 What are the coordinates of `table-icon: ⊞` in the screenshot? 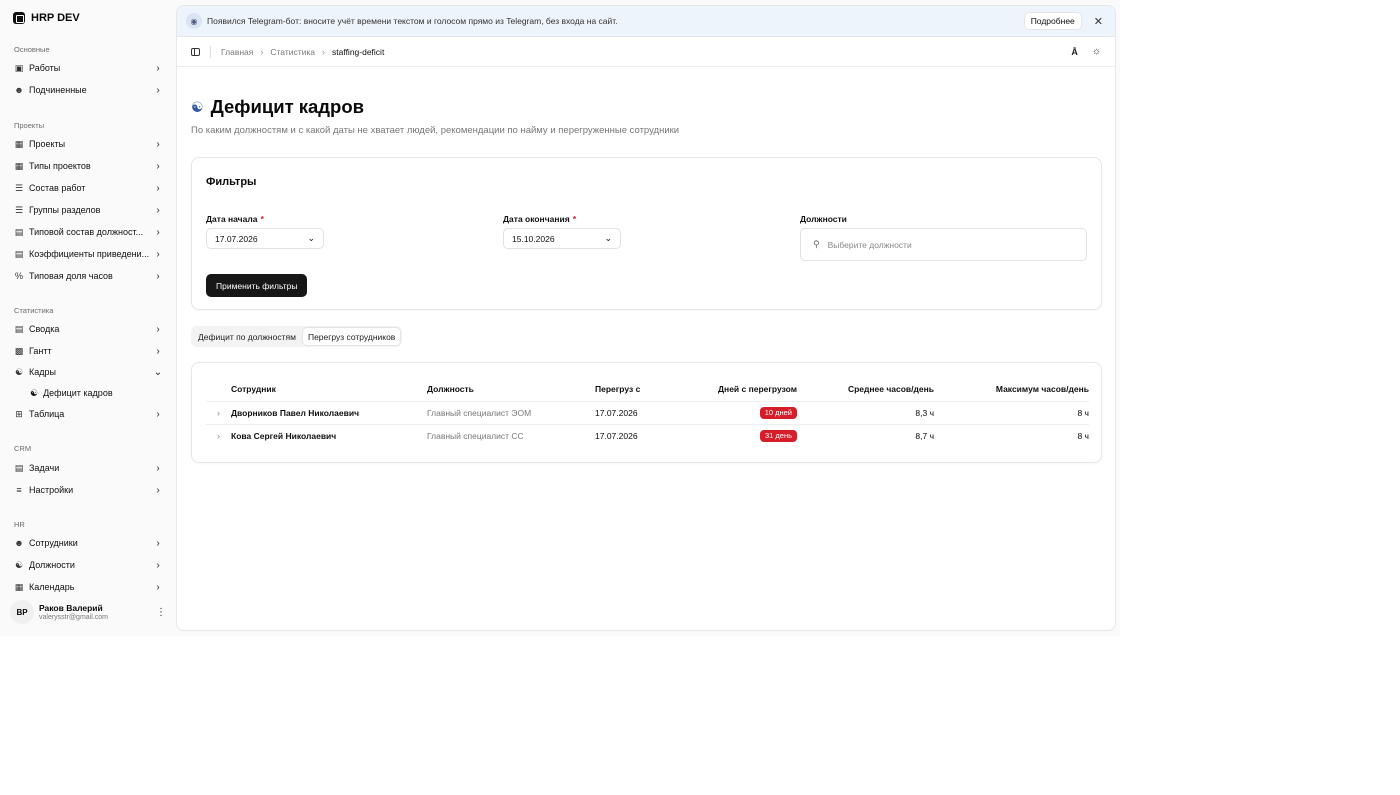 It's located at (19, 413).